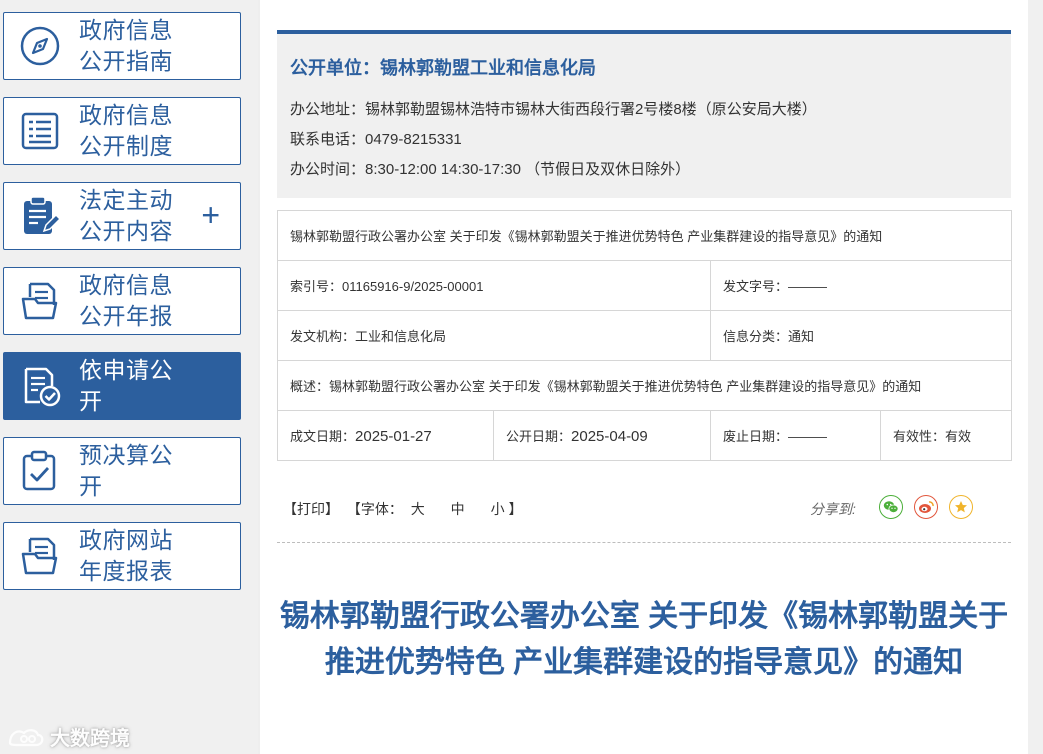 Image resolution: width=1043 pixels, height=754 pixels. What do you see at coordinates (494, 335) in the screenshot?
I see `meta-issuer: 发文机构：工业和信息化局` at bounding box center [494, 335].